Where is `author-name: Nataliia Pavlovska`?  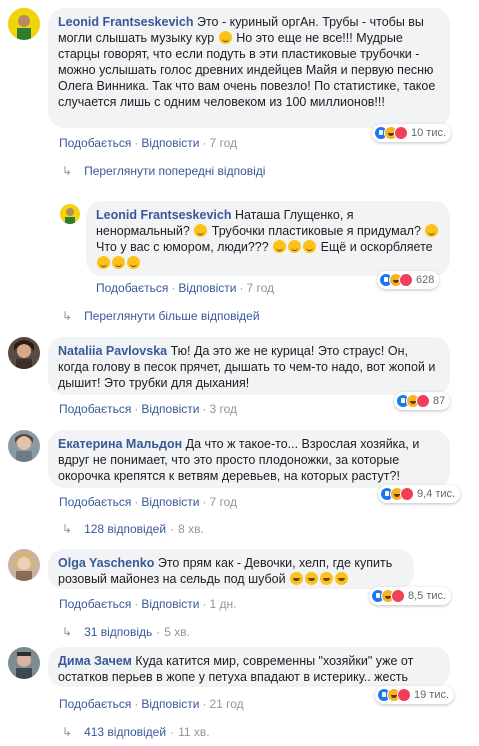
author-name: Nataliia Pavlovska is located at coordinates (112, 351).